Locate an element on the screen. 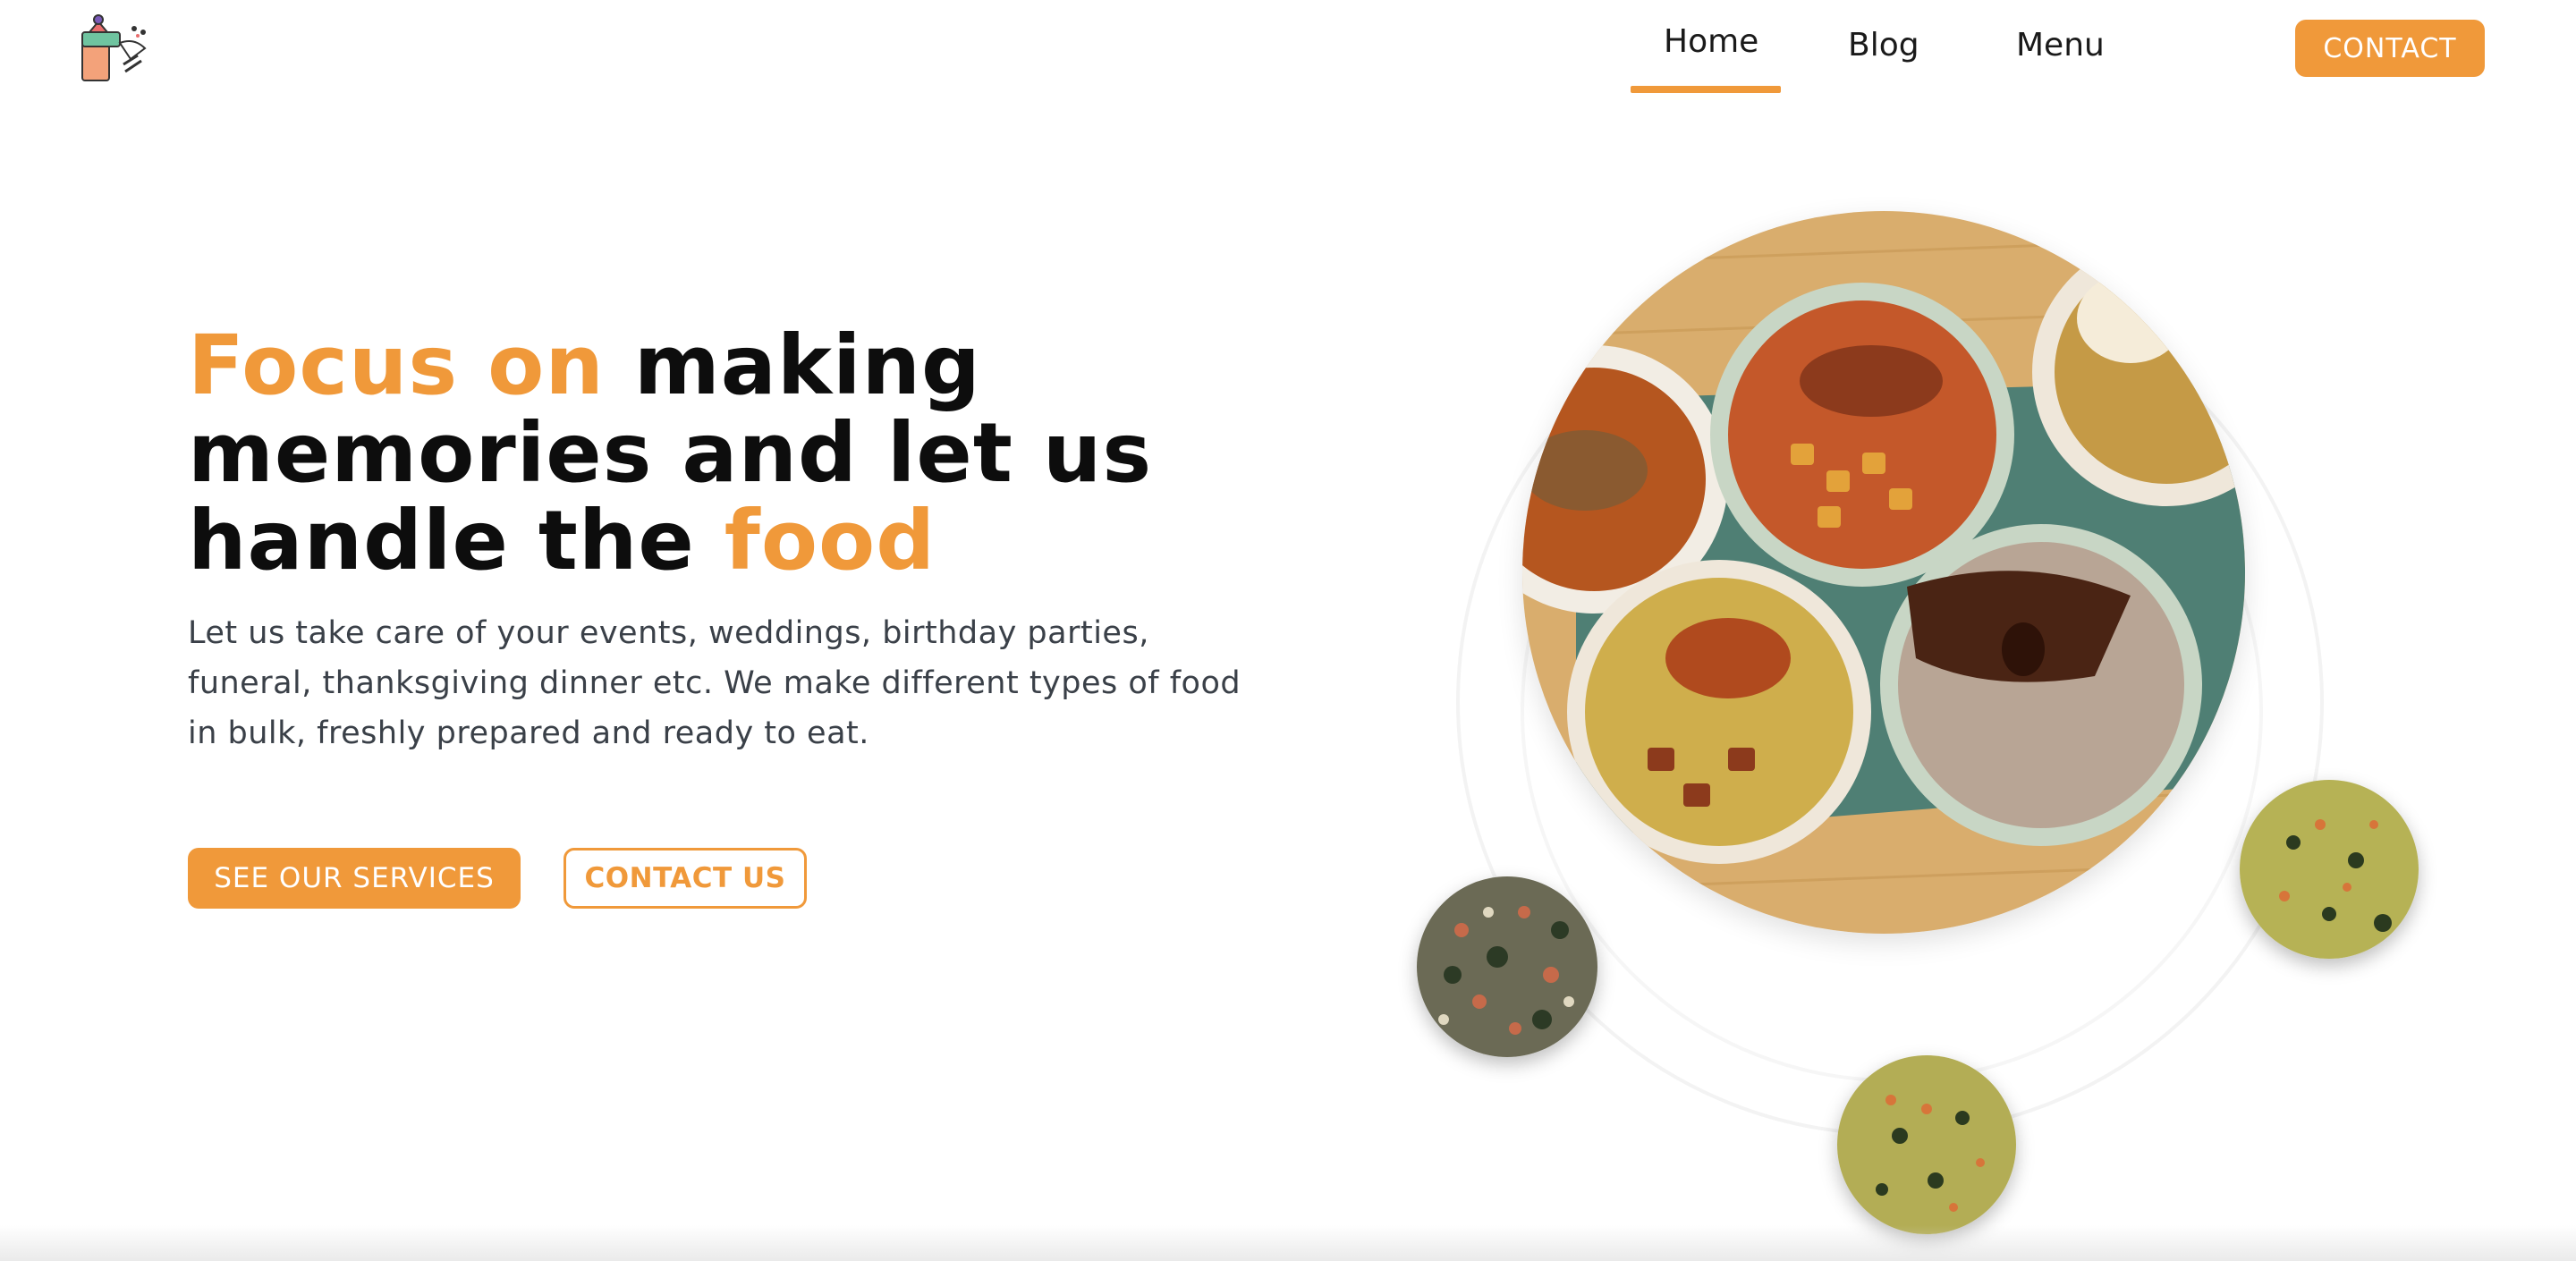  nav-active-indicator is located at coordinates (1706, 89).